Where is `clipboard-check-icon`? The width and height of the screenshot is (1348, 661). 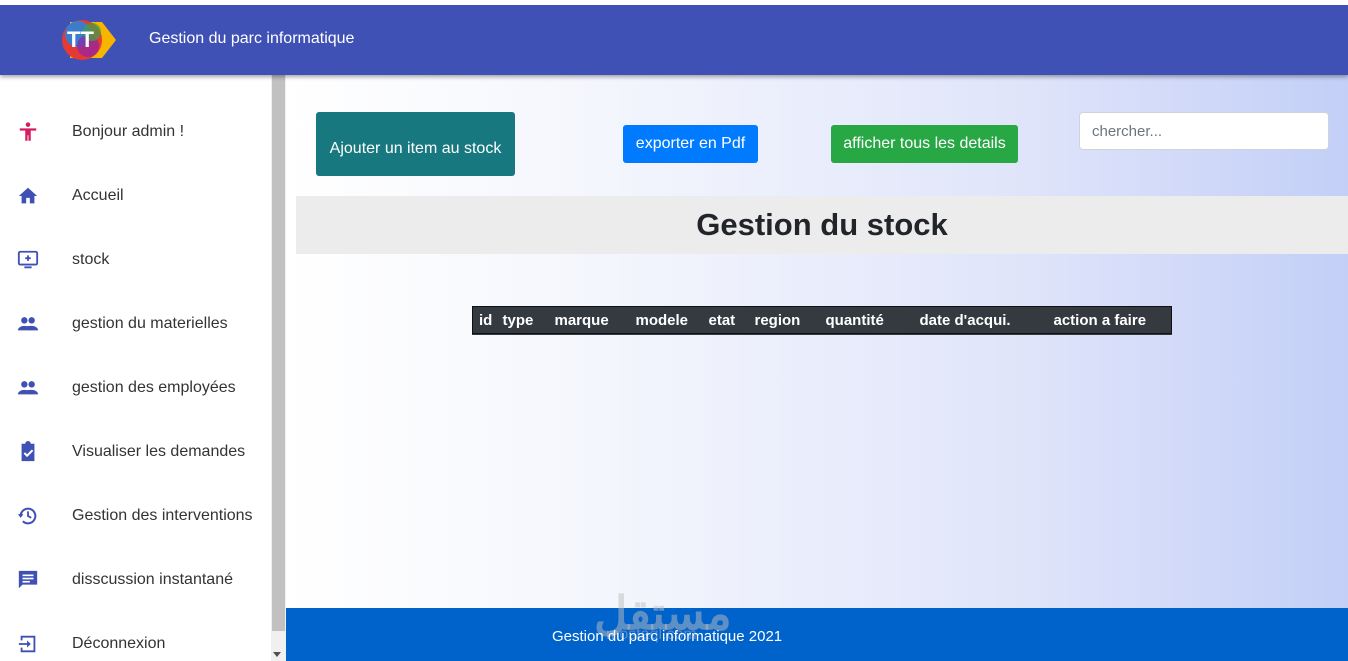 clipboard-check-icon is located at coordinates (28, 452).